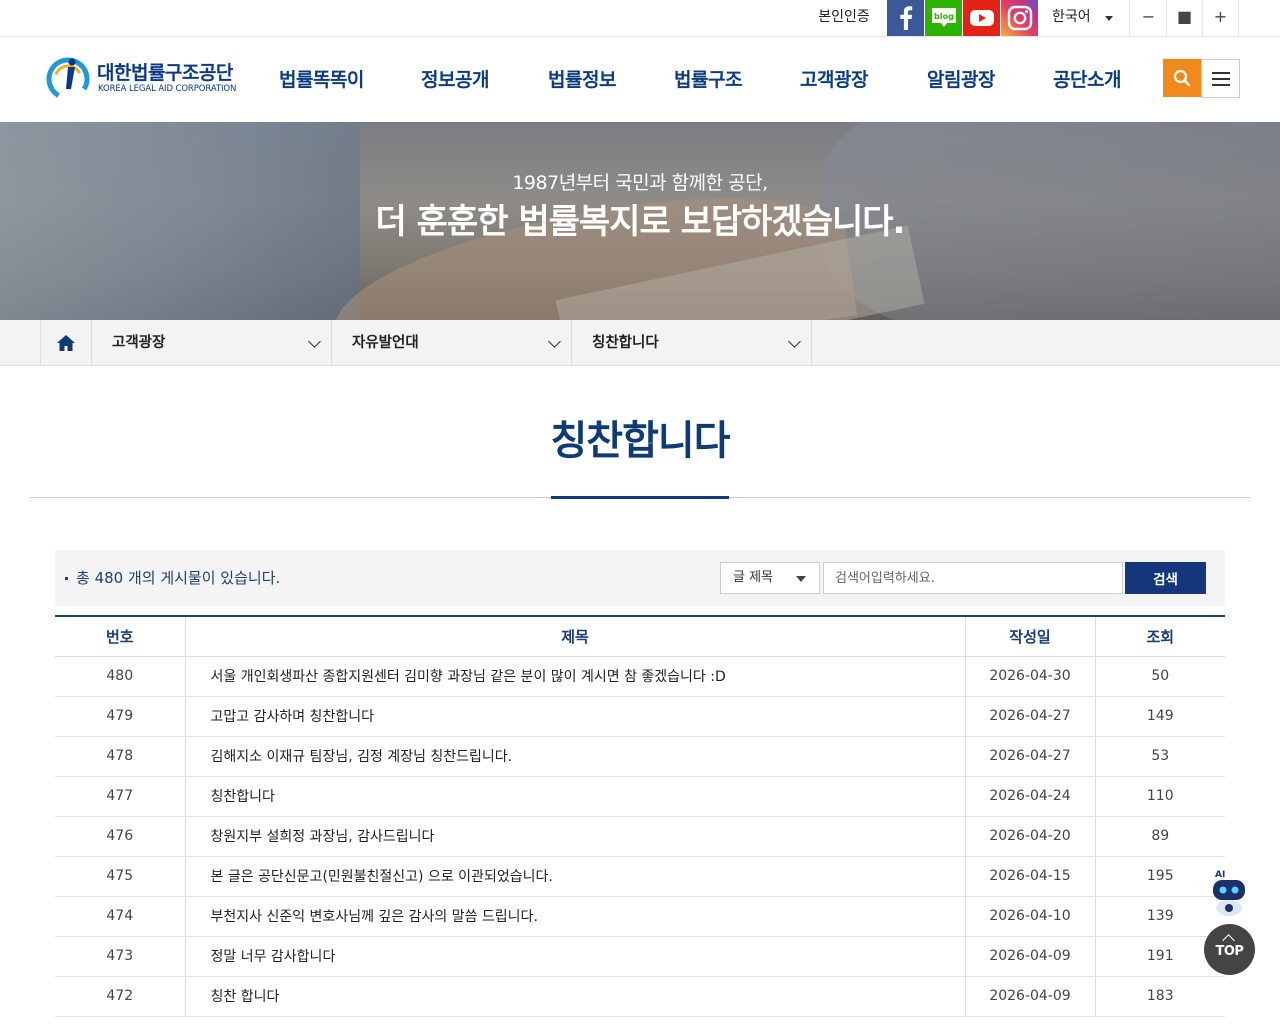 This screenshot has width=1280, height=1024. I want to click on ai-chatbot-button: AI, so click(1230, 892).